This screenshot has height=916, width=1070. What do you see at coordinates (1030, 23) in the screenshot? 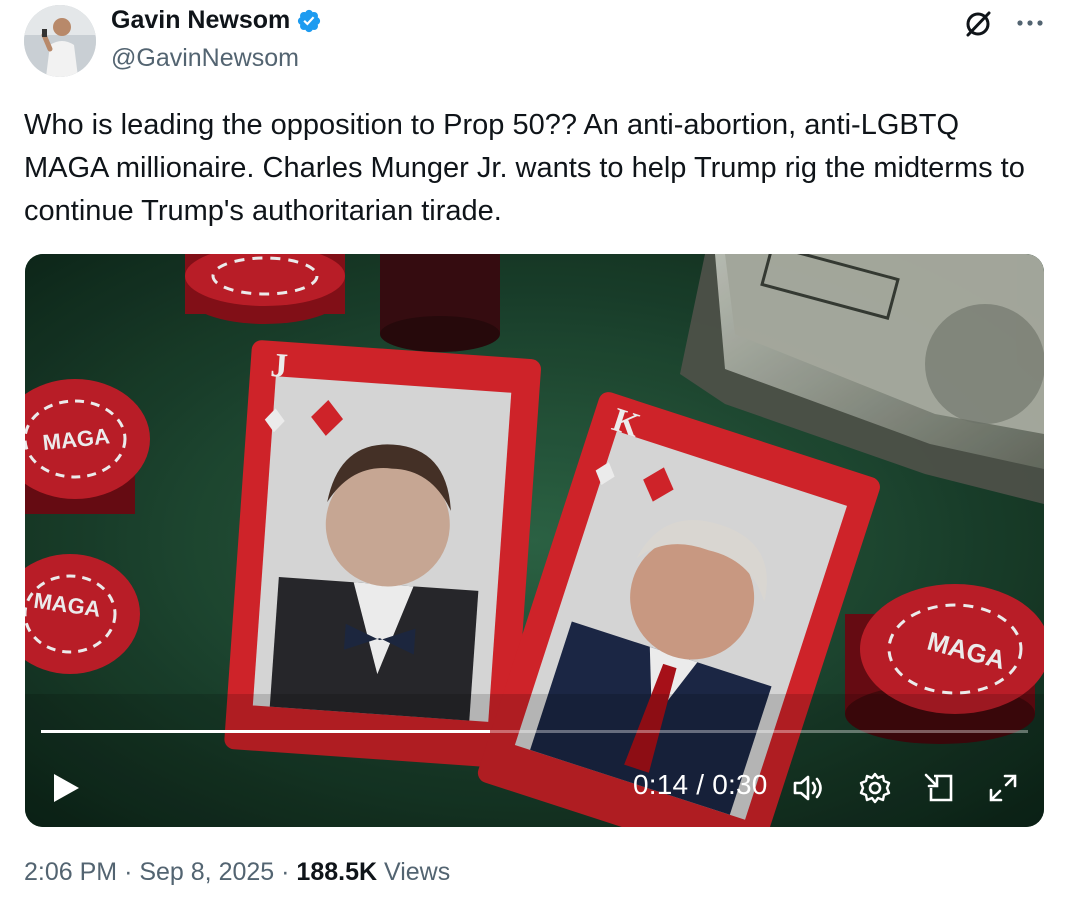
I see `more-icon` at bounding box center [1030, 23].